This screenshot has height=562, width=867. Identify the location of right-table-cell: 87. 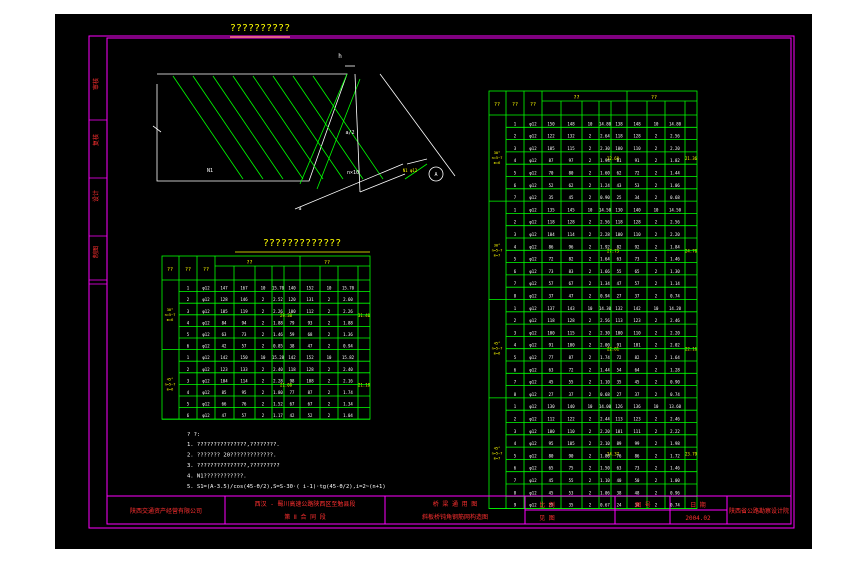
(571, 357).